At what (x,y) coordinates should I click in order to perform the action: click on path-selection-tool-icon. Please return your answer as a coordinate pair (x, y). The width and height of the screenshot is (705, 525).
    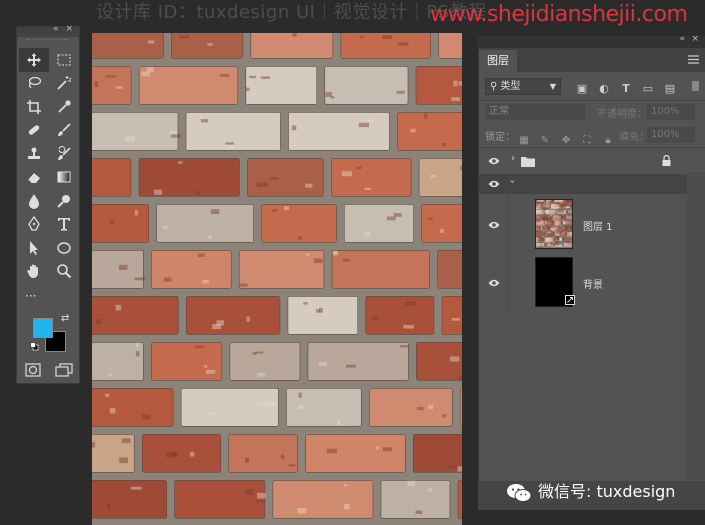
    Looking at the image, I should click on (34, 248).